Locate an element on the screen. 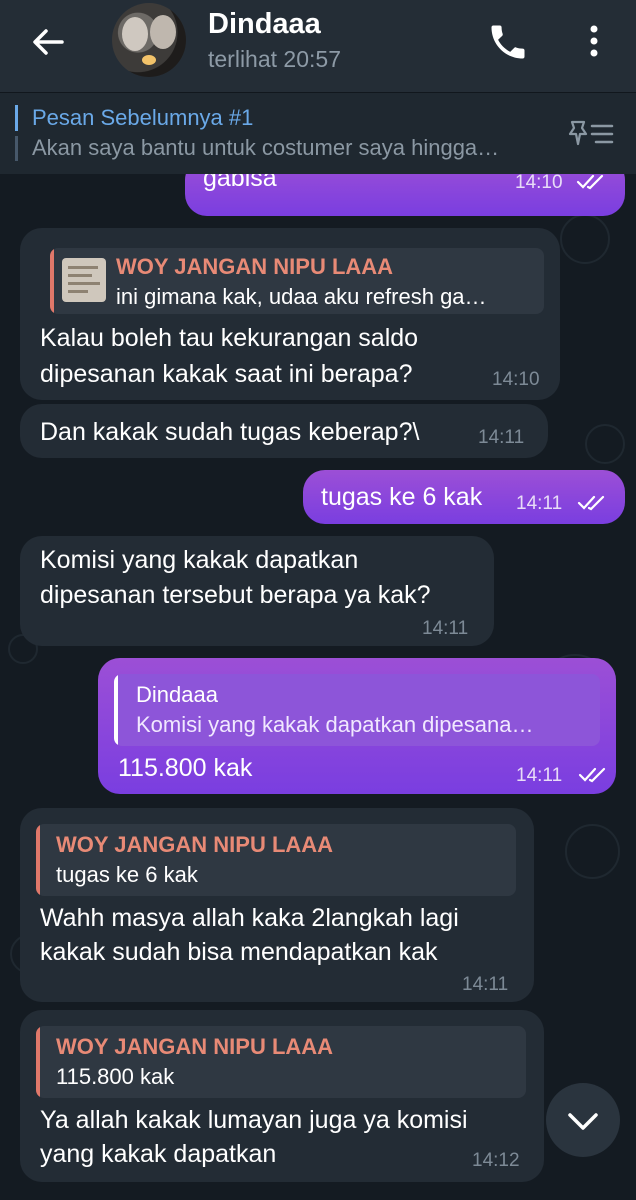  phone-icon is located at coordinates (508, 42).